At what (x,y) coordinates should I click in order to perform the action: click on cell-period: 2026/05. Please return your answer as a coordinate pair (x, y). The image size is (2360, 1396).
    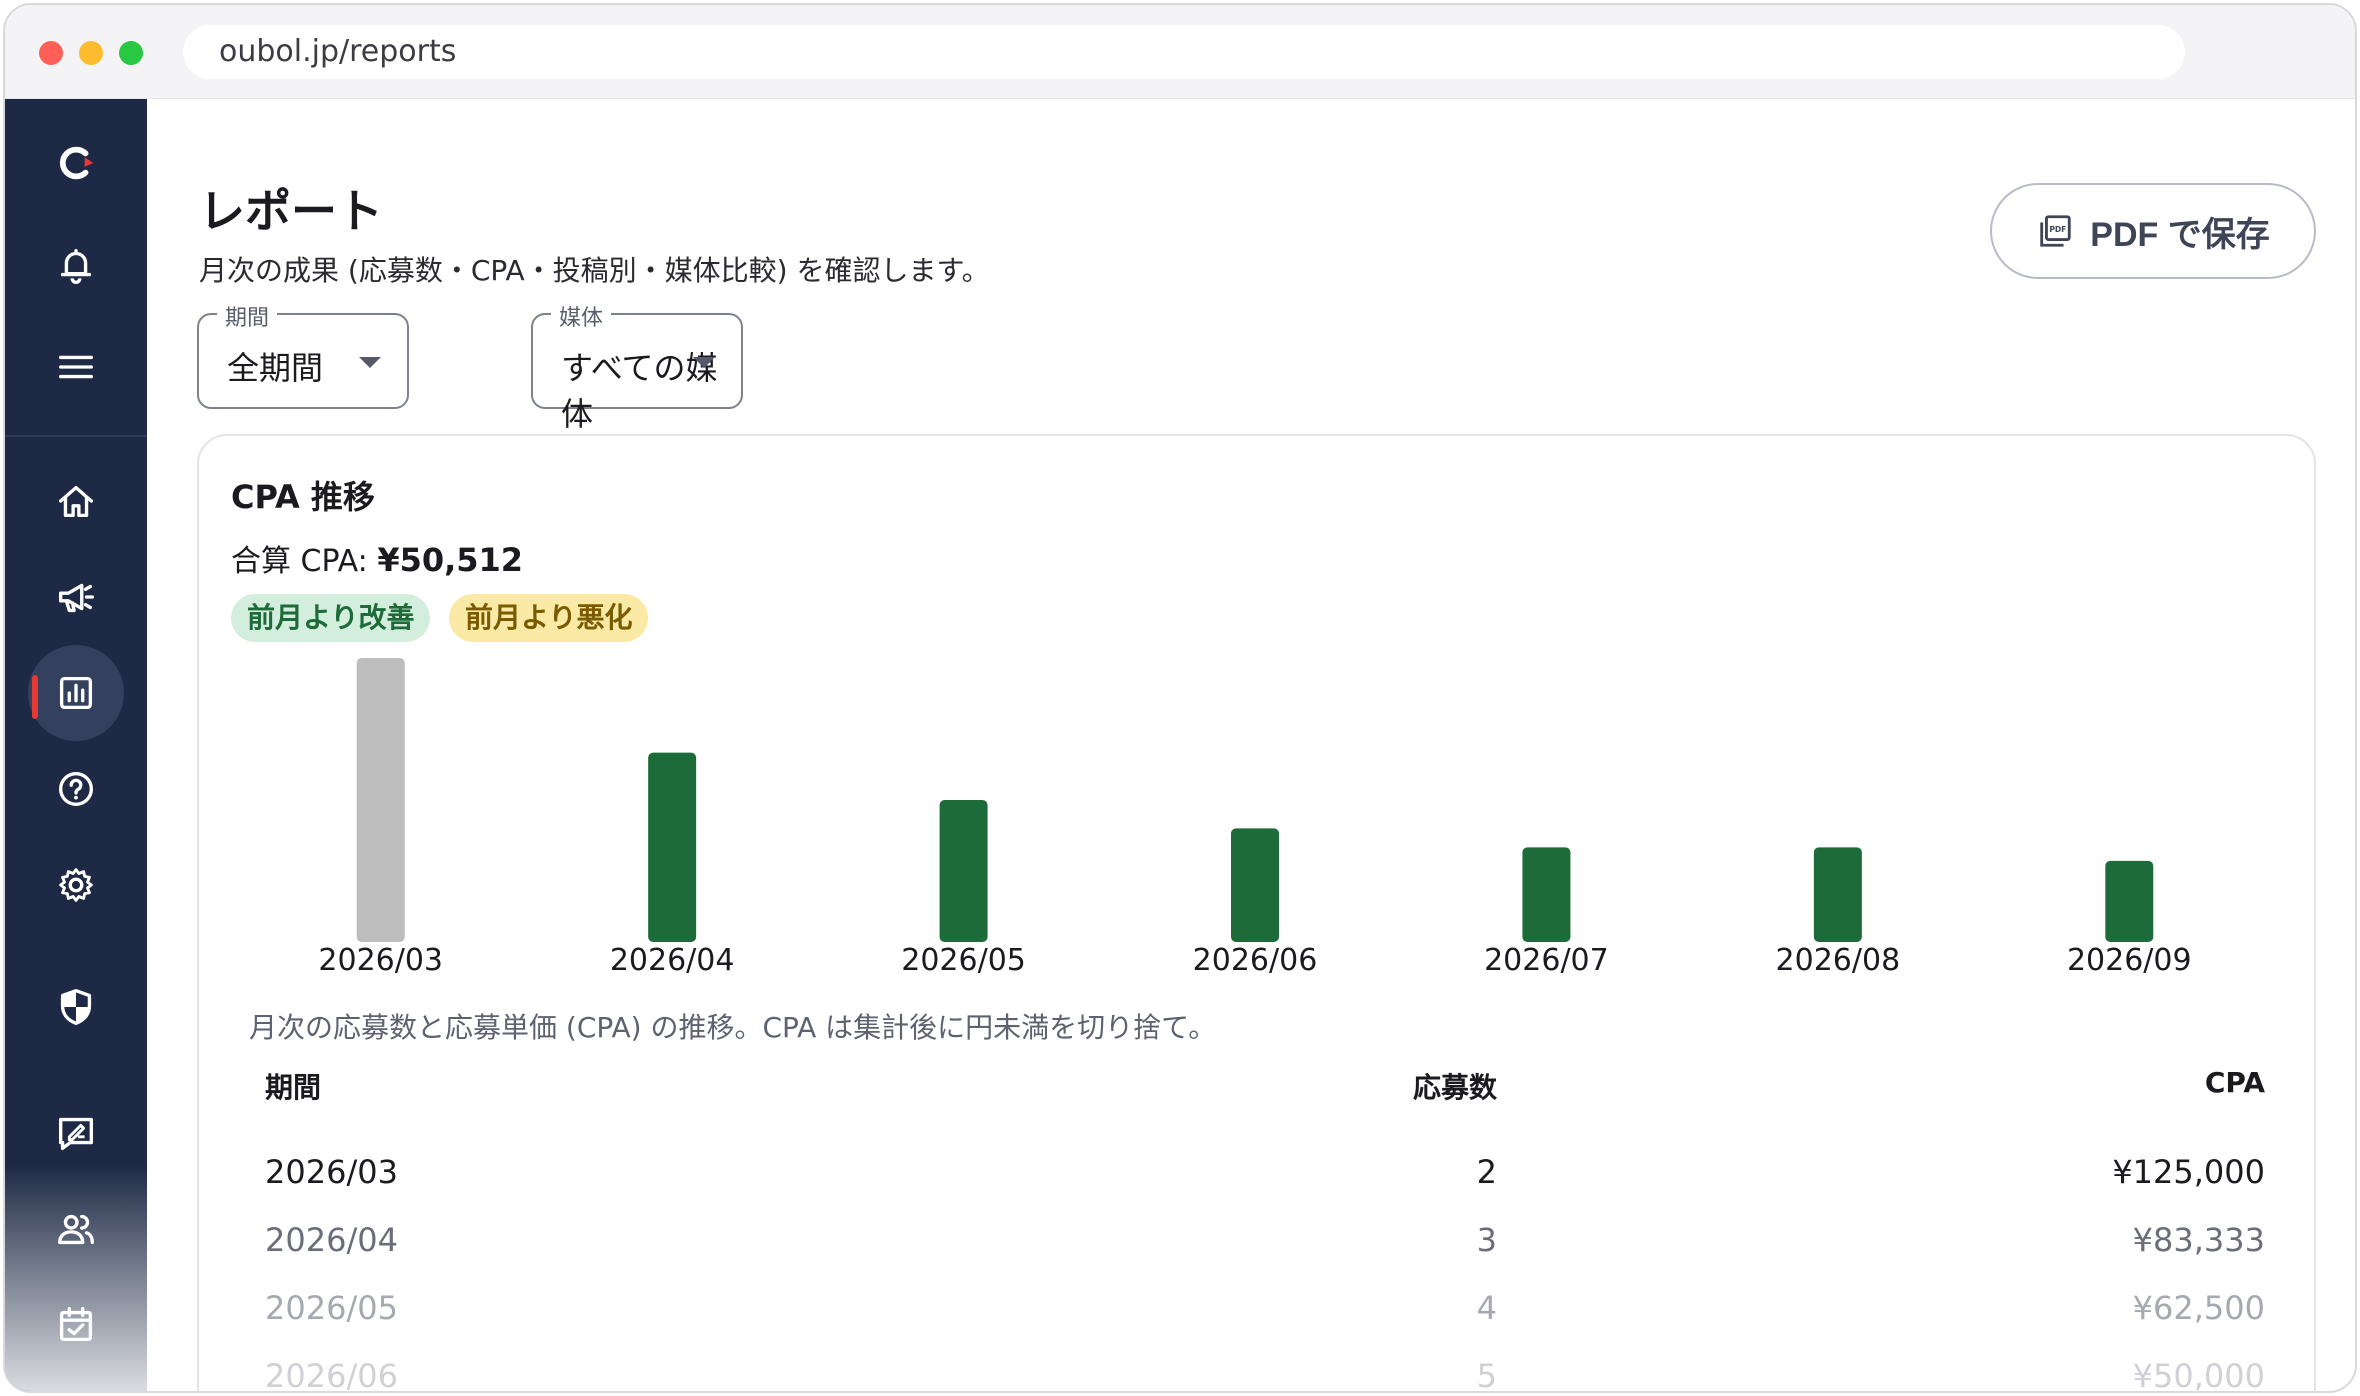
    Looking at the image, I should click on (331, 1308).